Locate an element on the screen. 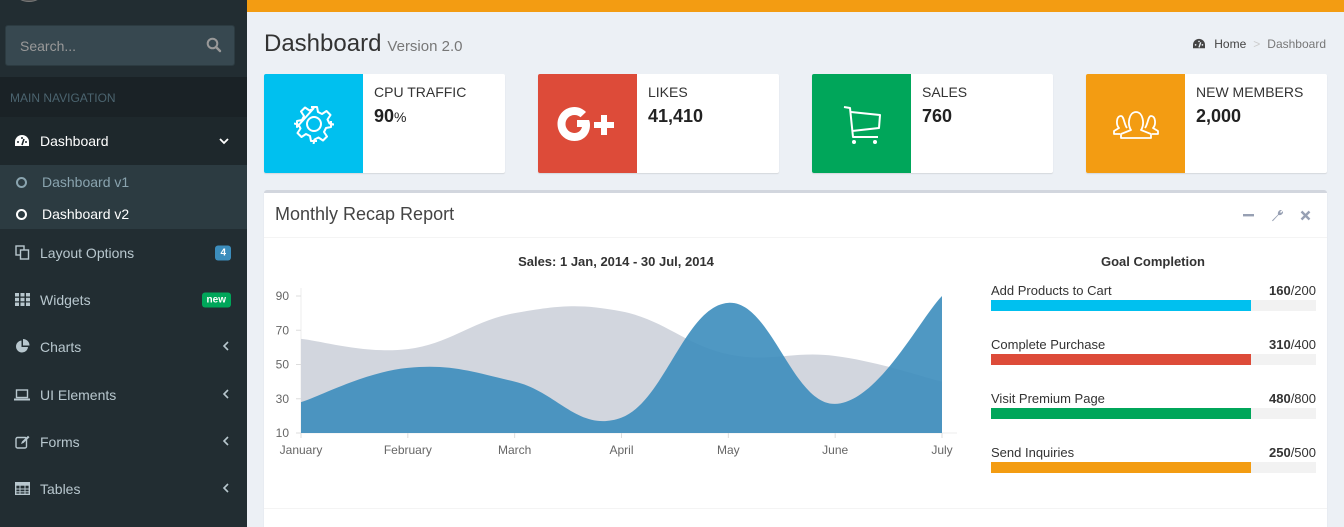  x-tick-label: April is located at coordinates (621, 450).